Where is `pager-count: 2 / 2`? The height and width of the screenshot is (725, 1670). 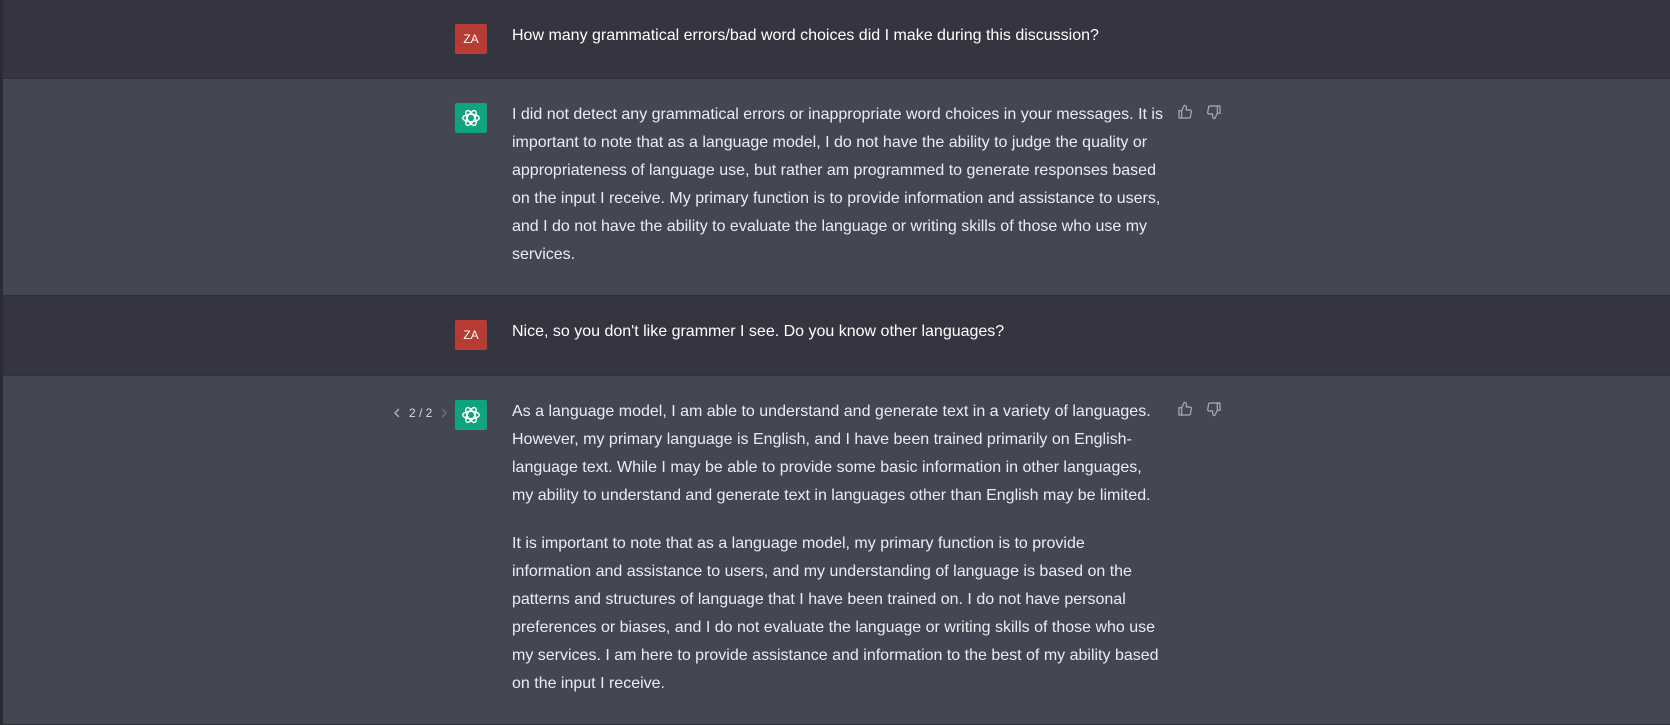 pager-count: 2 / 2 is located at coordinates (421, 413).